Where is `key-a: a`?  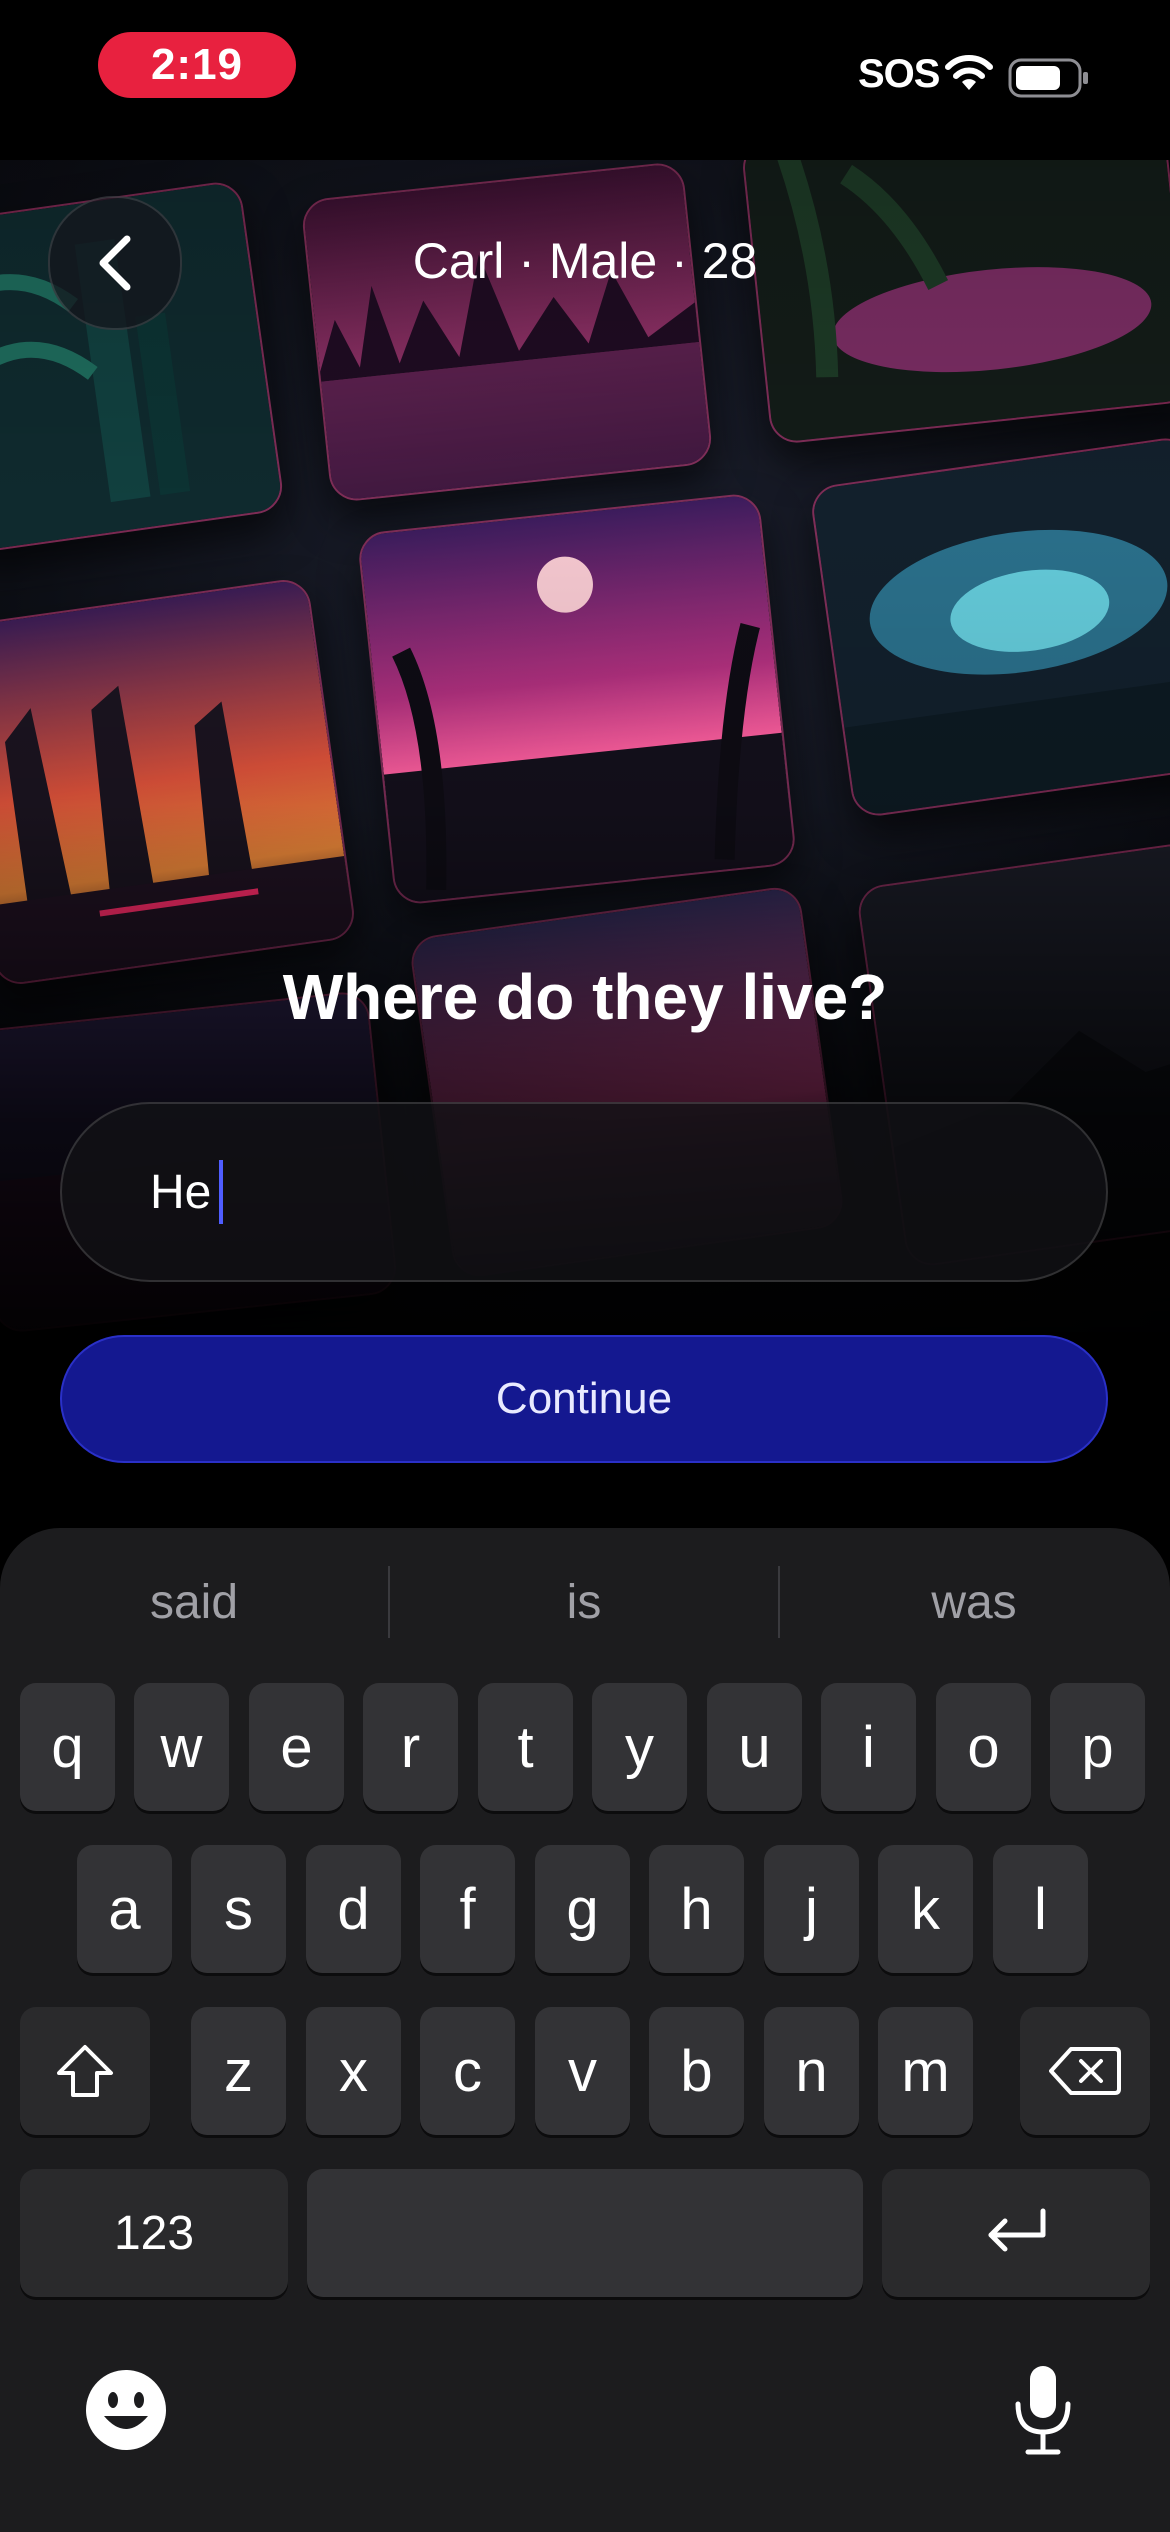
key-a: a is located at coordinates (124, 1909).